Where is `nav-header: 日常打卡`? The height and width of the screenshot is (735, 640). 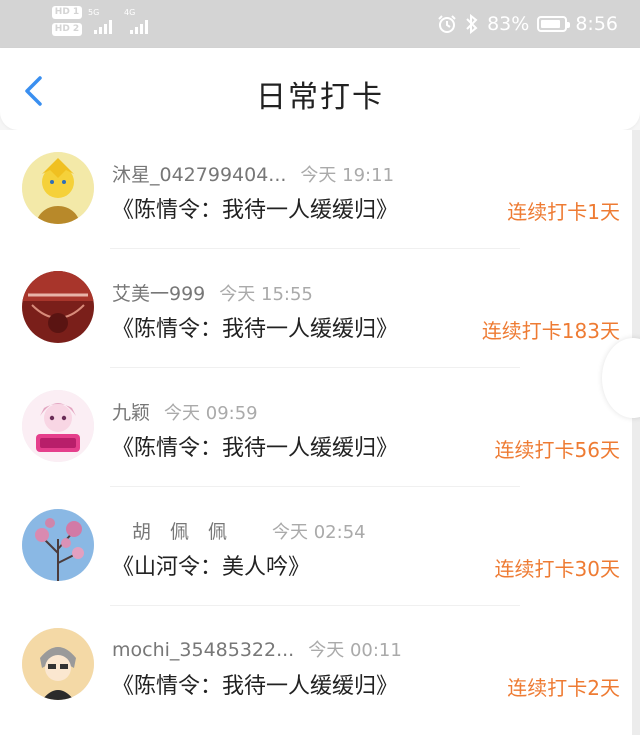
nav-header: 日常打卡 is located at coordinates (320, 89).